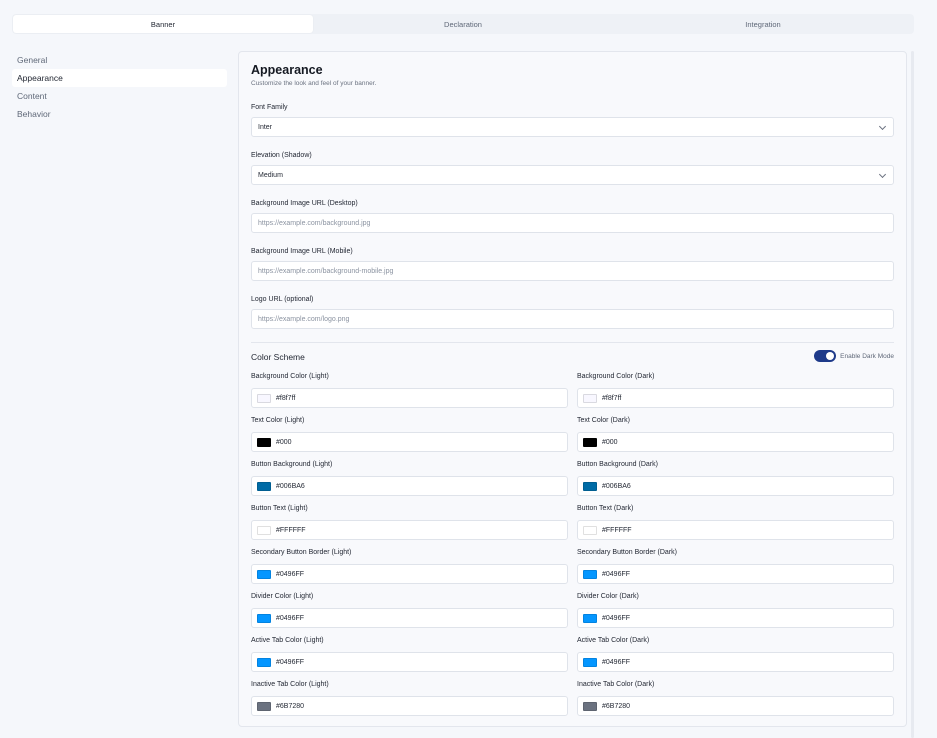 Image resolution: width=937 pixels, height=738 pixels. Describe the element at coordinates (572, 175) in the screenshot. I see `elevation-select: Medium` at that location.